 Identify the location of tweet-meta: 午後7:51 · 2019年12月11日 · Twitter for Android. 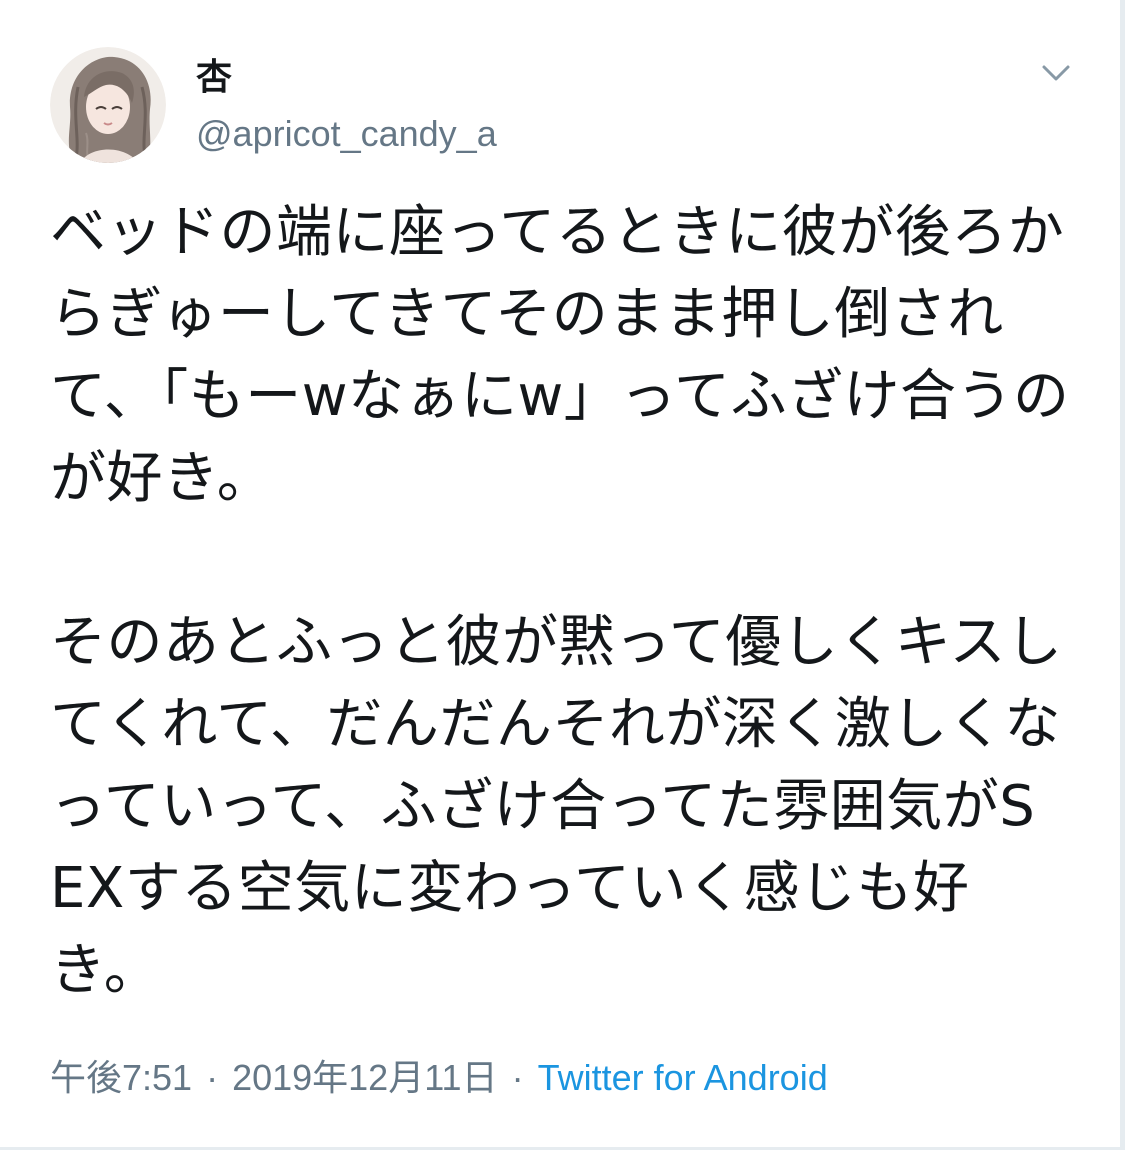
(439, 1078).